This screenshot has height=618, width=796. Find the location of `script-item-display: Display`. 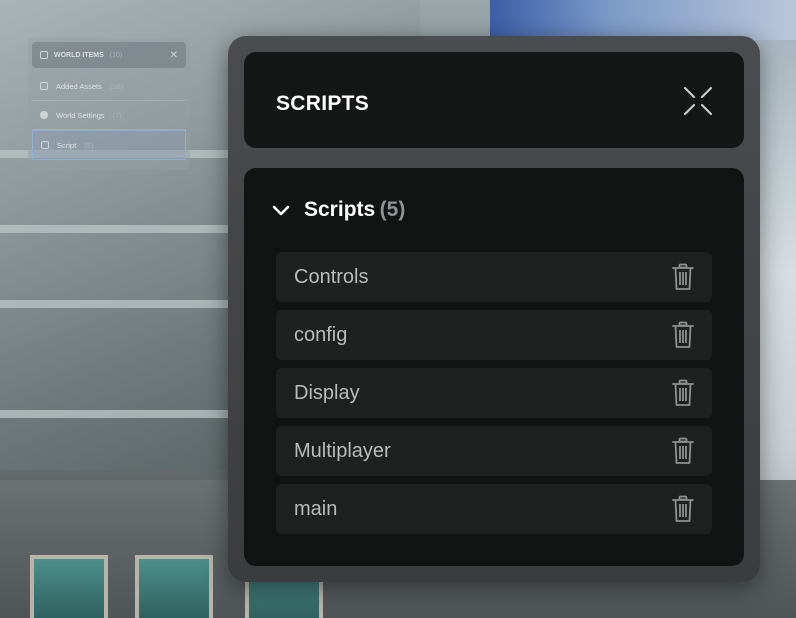

script-item-display: Display is located at coordinates (494, 393).